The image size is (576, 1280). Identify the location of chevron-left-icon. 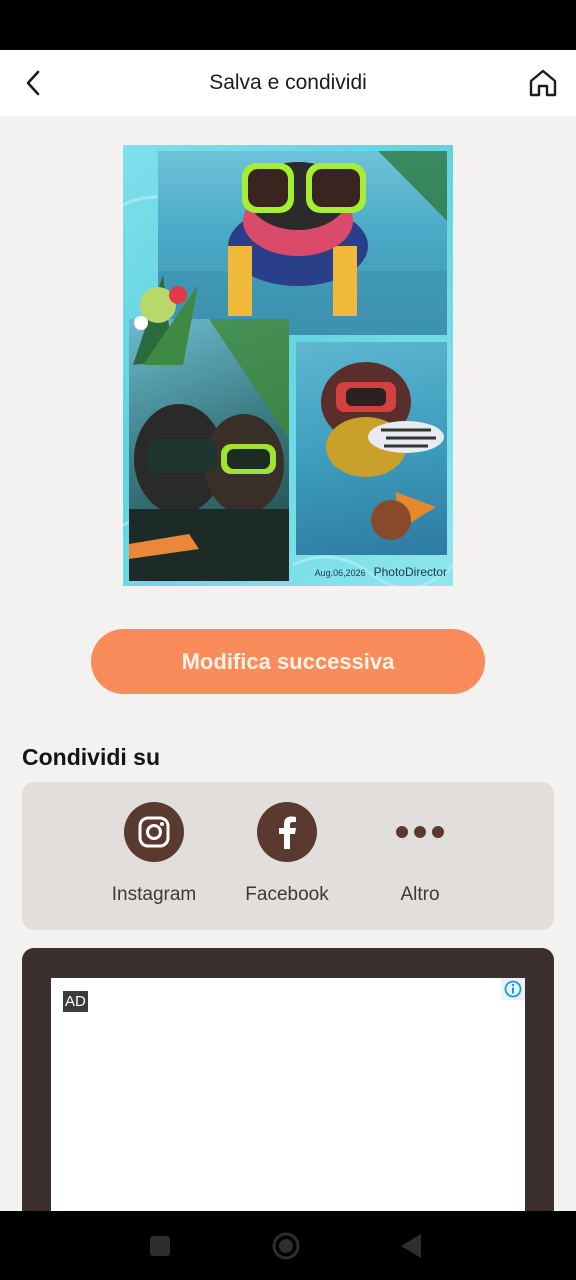
(33, 83).